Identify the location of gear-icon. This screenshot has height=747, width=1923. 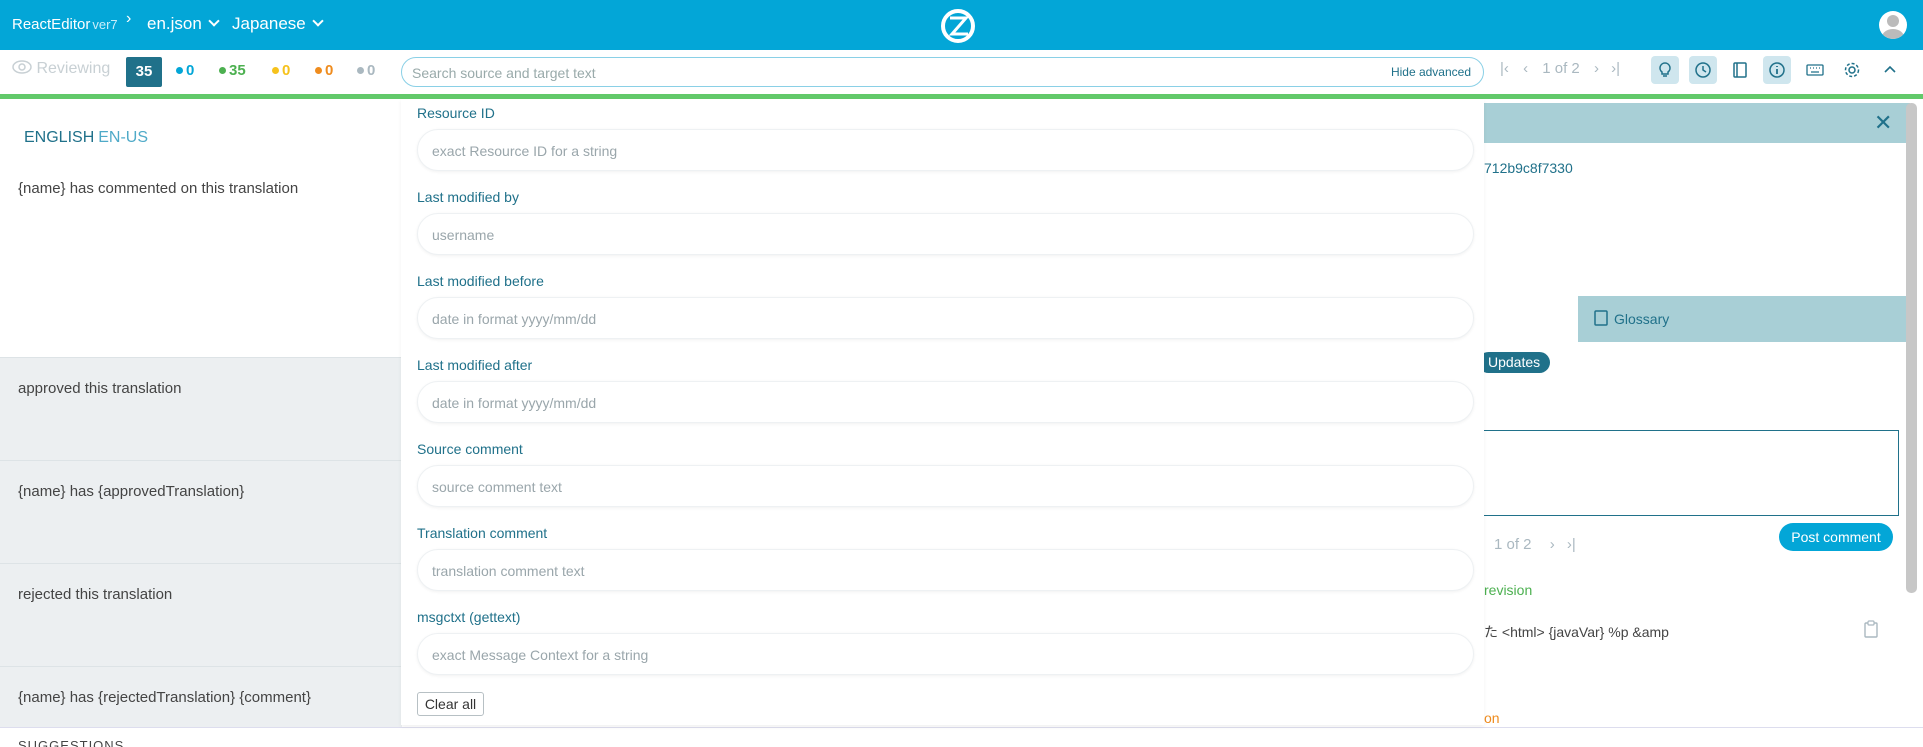
(1852, 70).